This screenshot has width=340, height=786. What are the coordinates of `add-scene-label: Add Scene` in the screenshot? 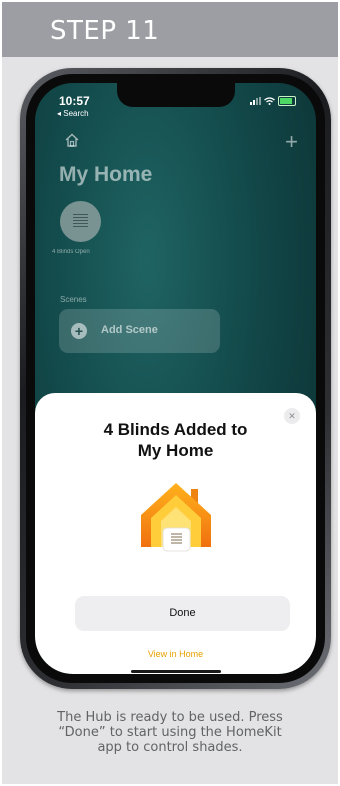 It's located at (129, 330).